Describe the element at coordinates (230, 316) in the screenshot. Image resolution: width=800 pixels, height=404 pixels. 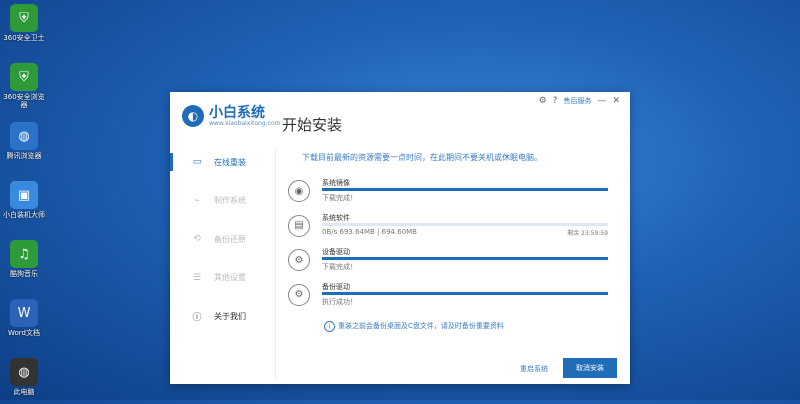
I see `sidebar-item-label: 关于我们` at that location.